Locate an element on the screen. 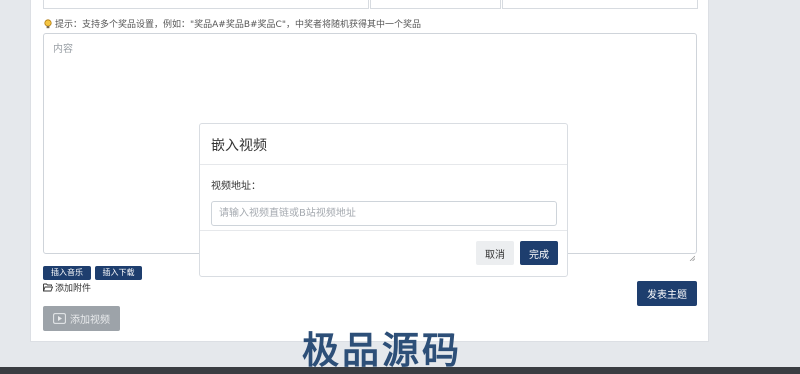 The width and height of the screenshot is (800, 374). add-attachment-link: 添加附件 is located at coordinates (67, 289).